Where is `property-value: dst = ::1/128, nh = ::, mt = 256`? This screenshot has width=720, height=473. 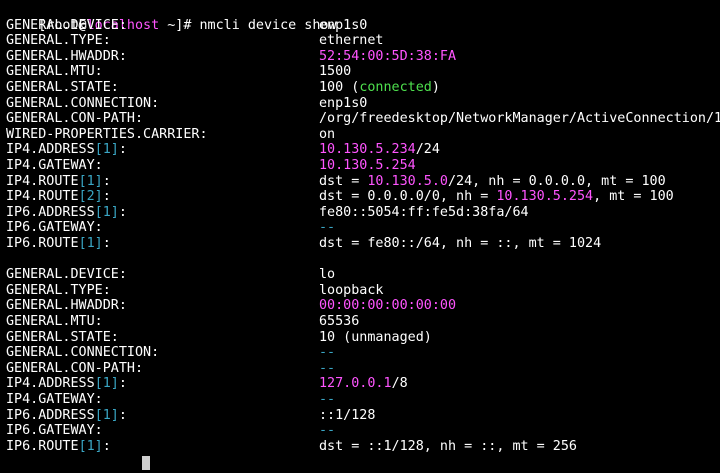
property-value: dst = ::1/128, nh = ::, mt = 256 is located at coordinates (448, 447).